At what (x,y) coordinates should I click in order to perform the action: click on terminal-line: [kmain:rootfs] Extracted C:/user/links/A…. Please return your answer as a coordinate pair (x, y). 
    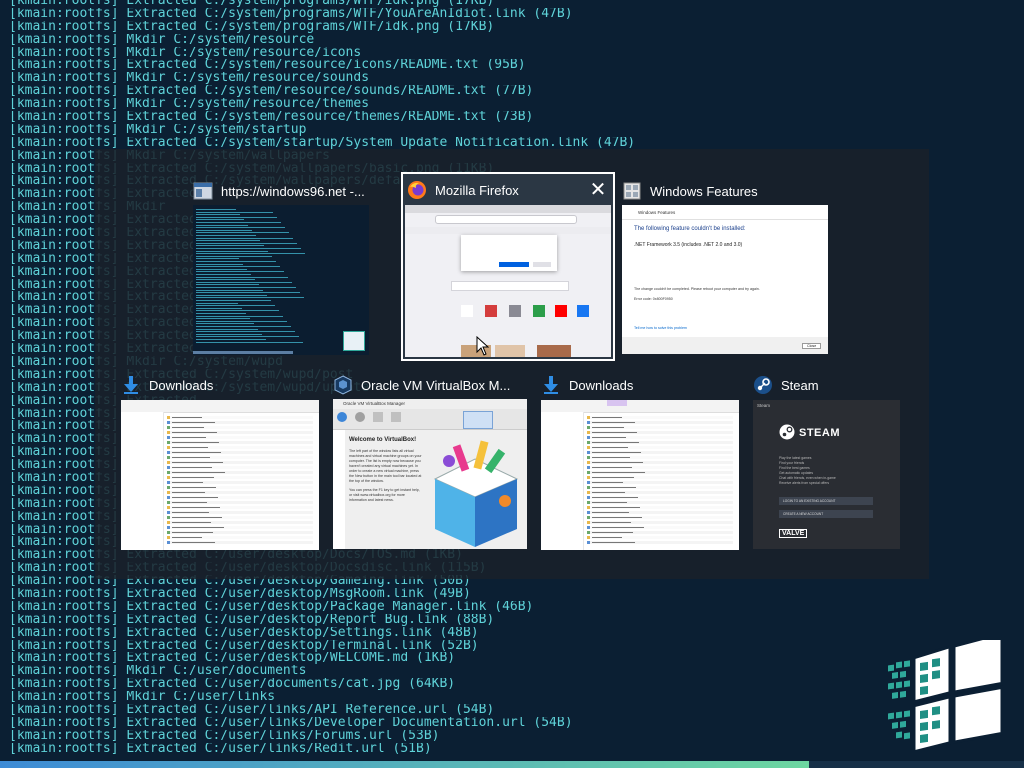
    Looking at the image, I should click on (252, 710).